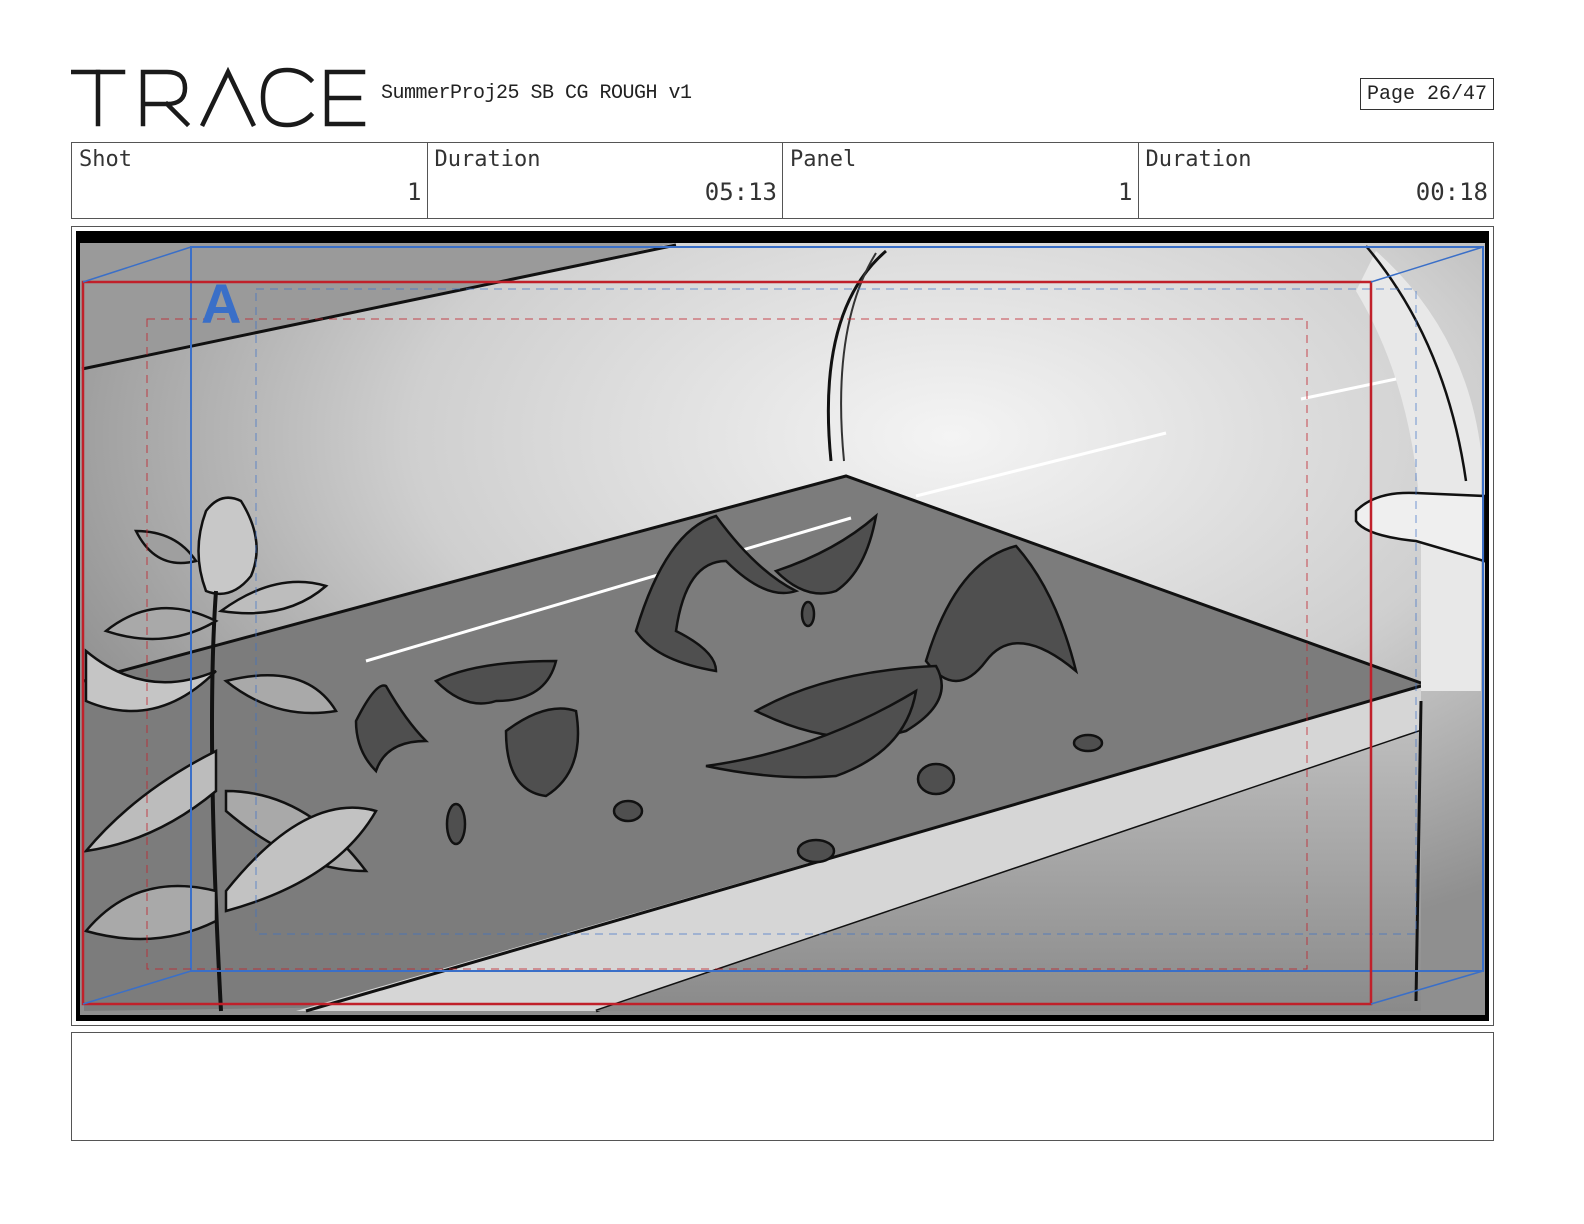  Describe the element at coordinates (218, 97) in the screenshot. I see `trace-logo` at that location.